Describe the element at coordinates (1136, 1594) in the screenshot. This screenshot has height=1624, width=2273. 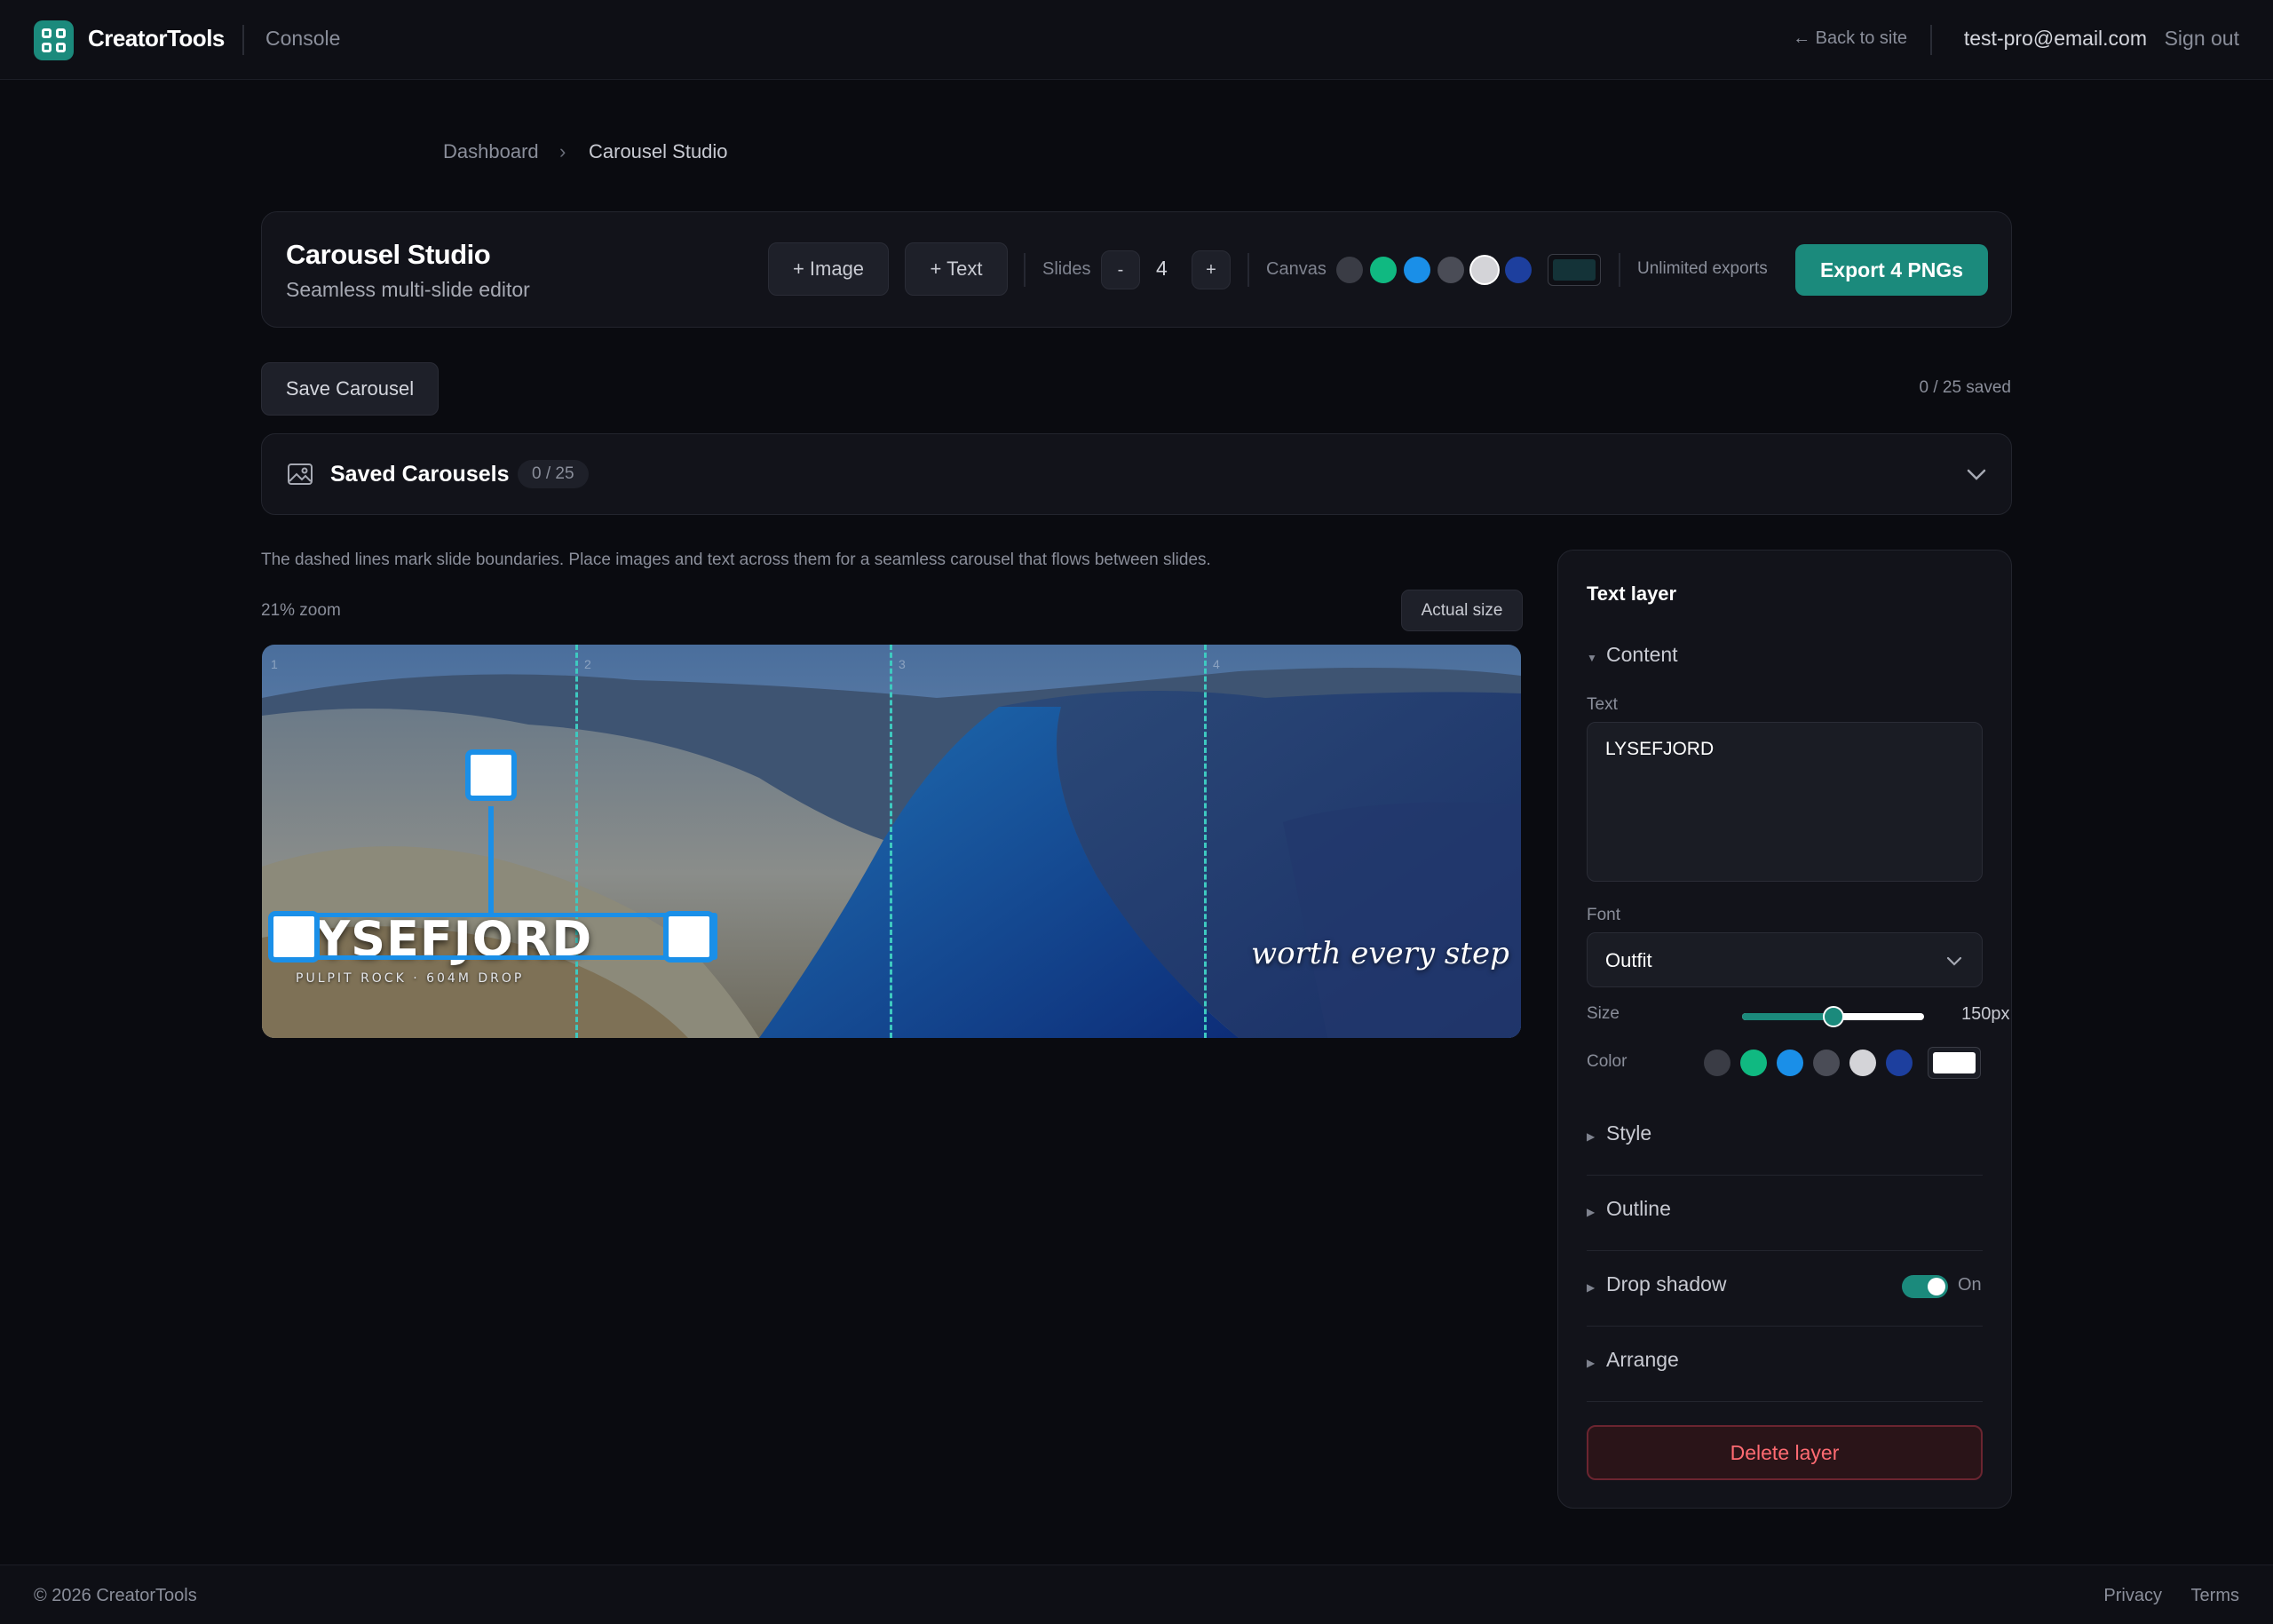
I see `footer: © 2026 CreatorTools Privacy Terms` at that location.